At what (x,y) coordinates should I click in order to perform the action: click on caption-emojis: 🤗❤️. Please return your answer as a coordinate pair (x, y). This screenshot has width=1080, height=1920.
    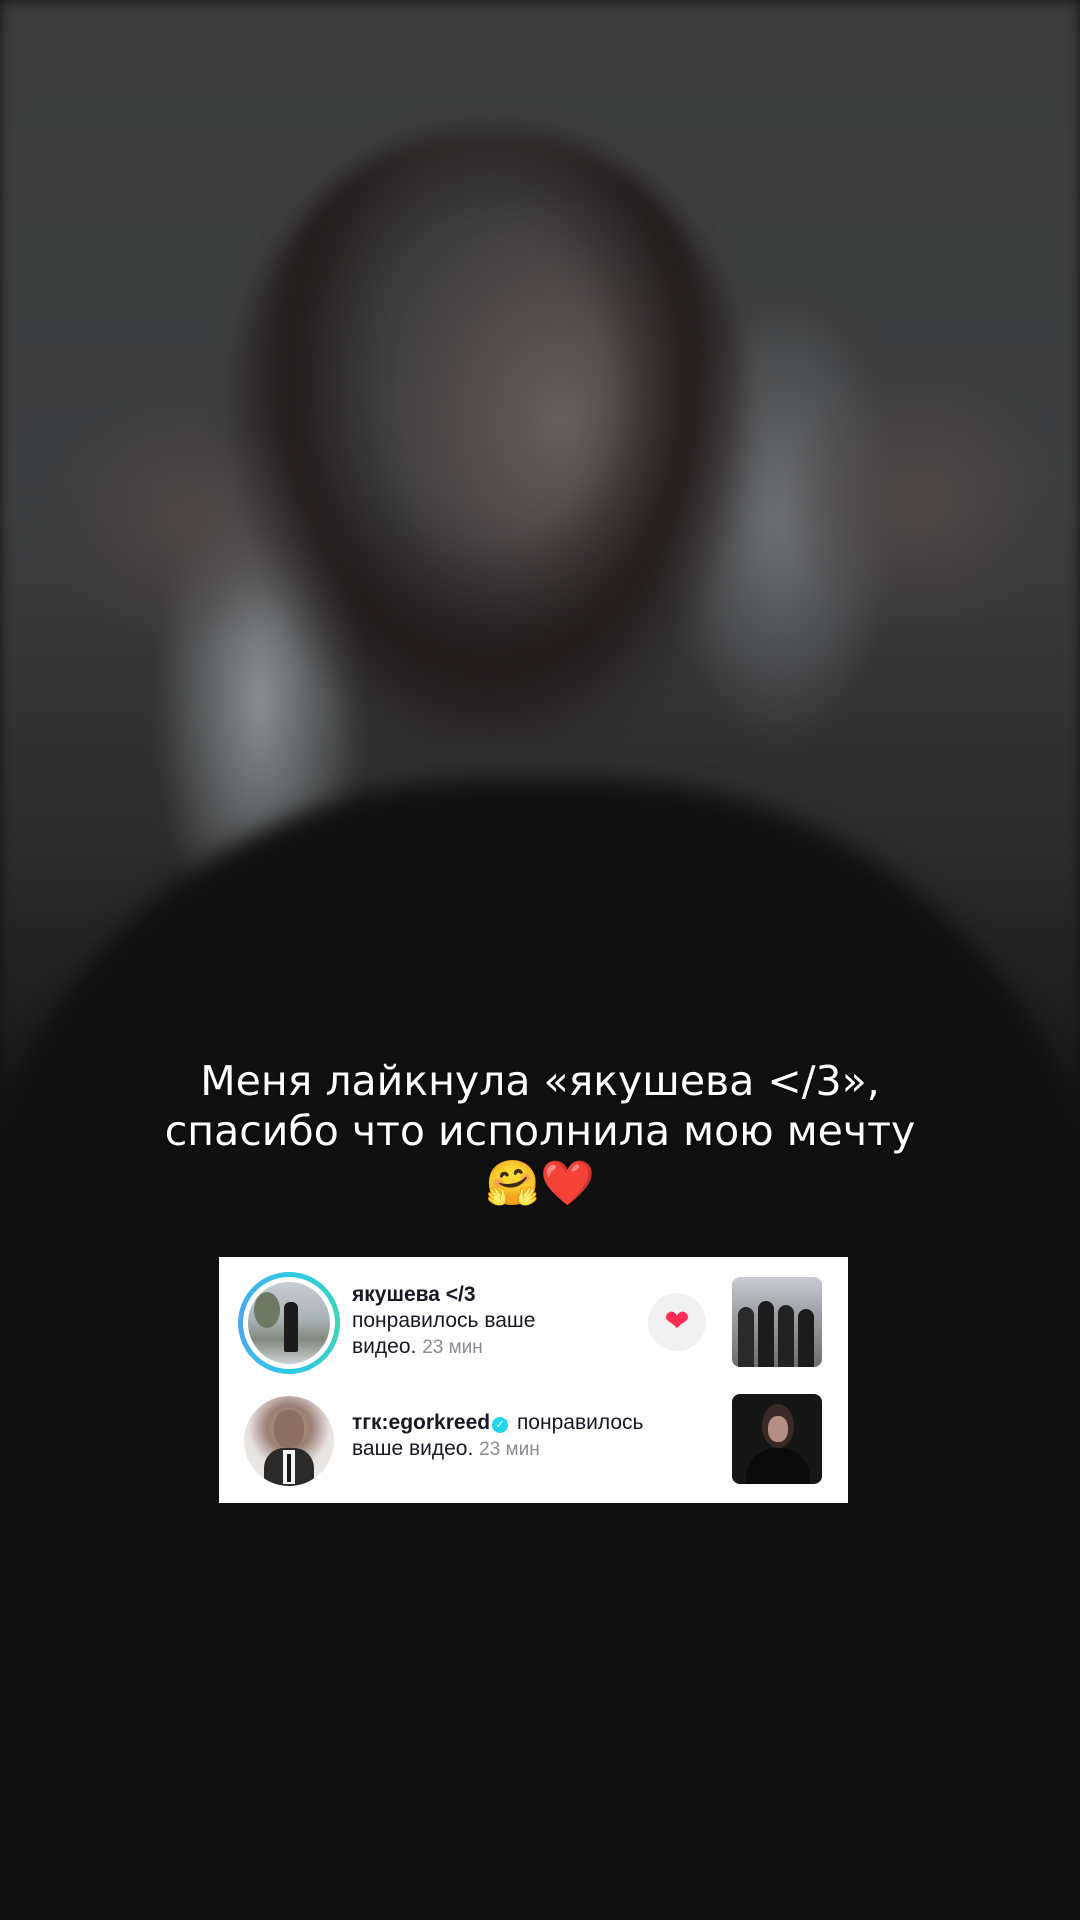
    Looking at the image, I should click on (540, 1183).